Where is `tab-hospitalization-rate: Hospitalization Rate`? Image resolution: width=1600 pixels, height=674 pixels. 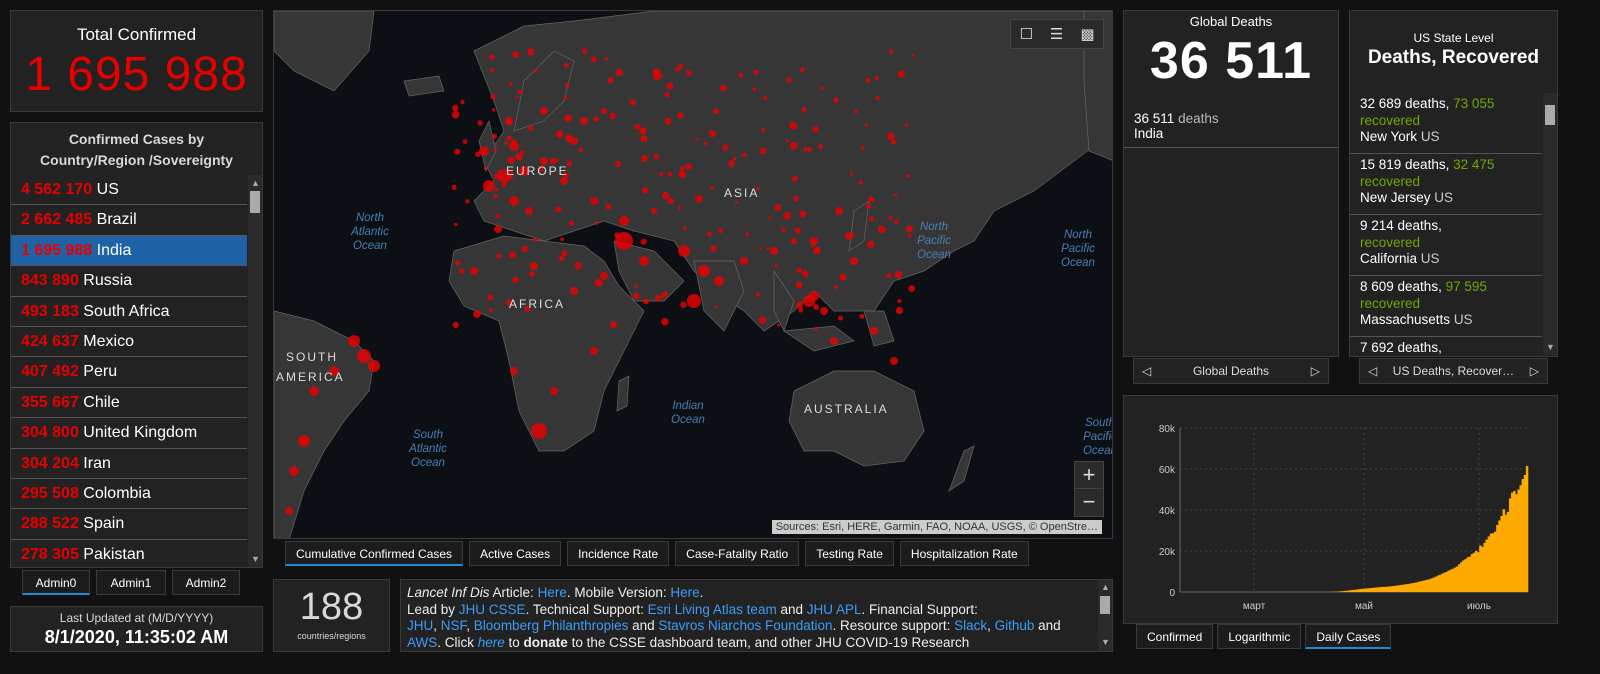 tab-hospitalization-rate: Hospitalization Rate is located at coordinates (964, 553).